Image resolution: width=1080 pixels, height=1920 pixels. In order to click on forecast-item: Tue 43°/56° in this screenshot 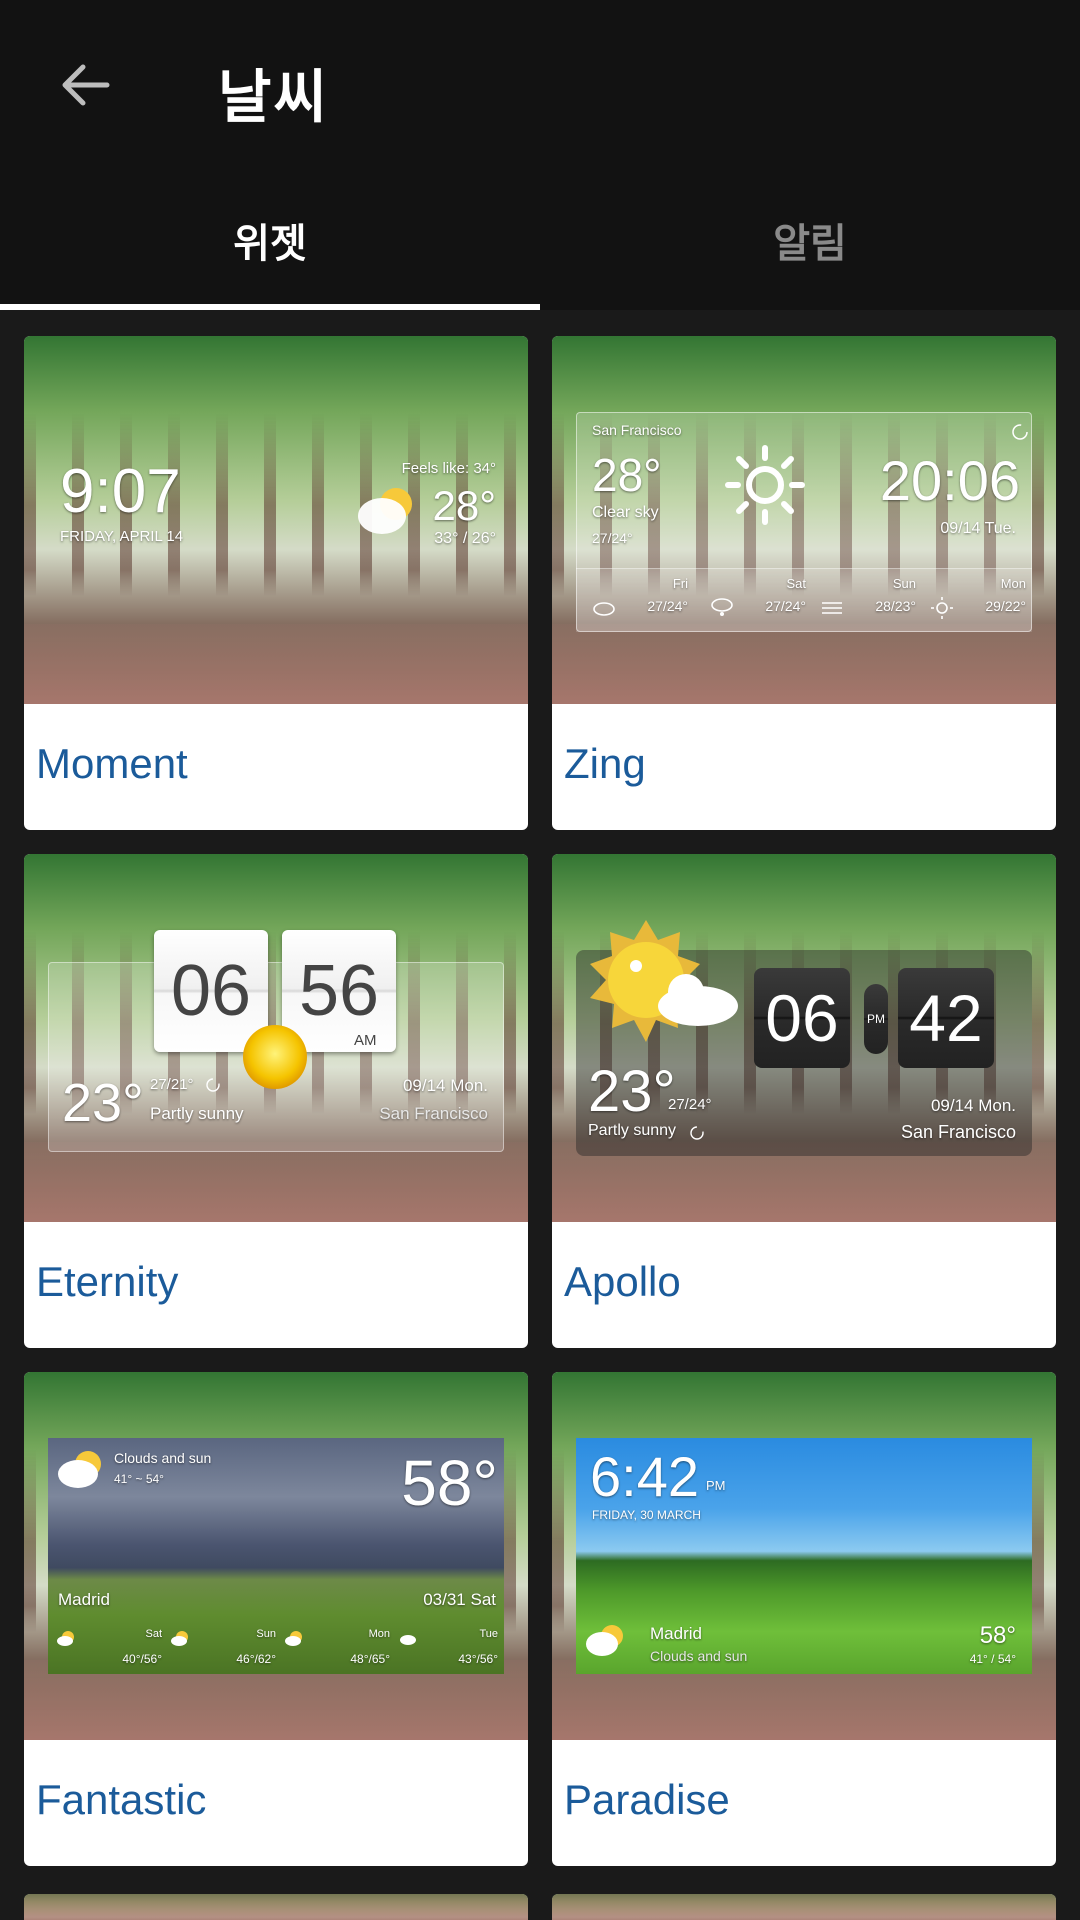, I will do `click(450, 1650)`.